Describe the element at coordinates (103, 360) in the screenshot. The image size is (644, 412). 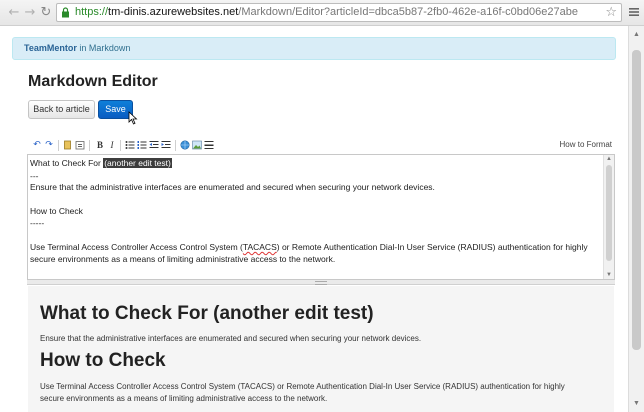
I see `preview-heading-2: How to Check` at that location.